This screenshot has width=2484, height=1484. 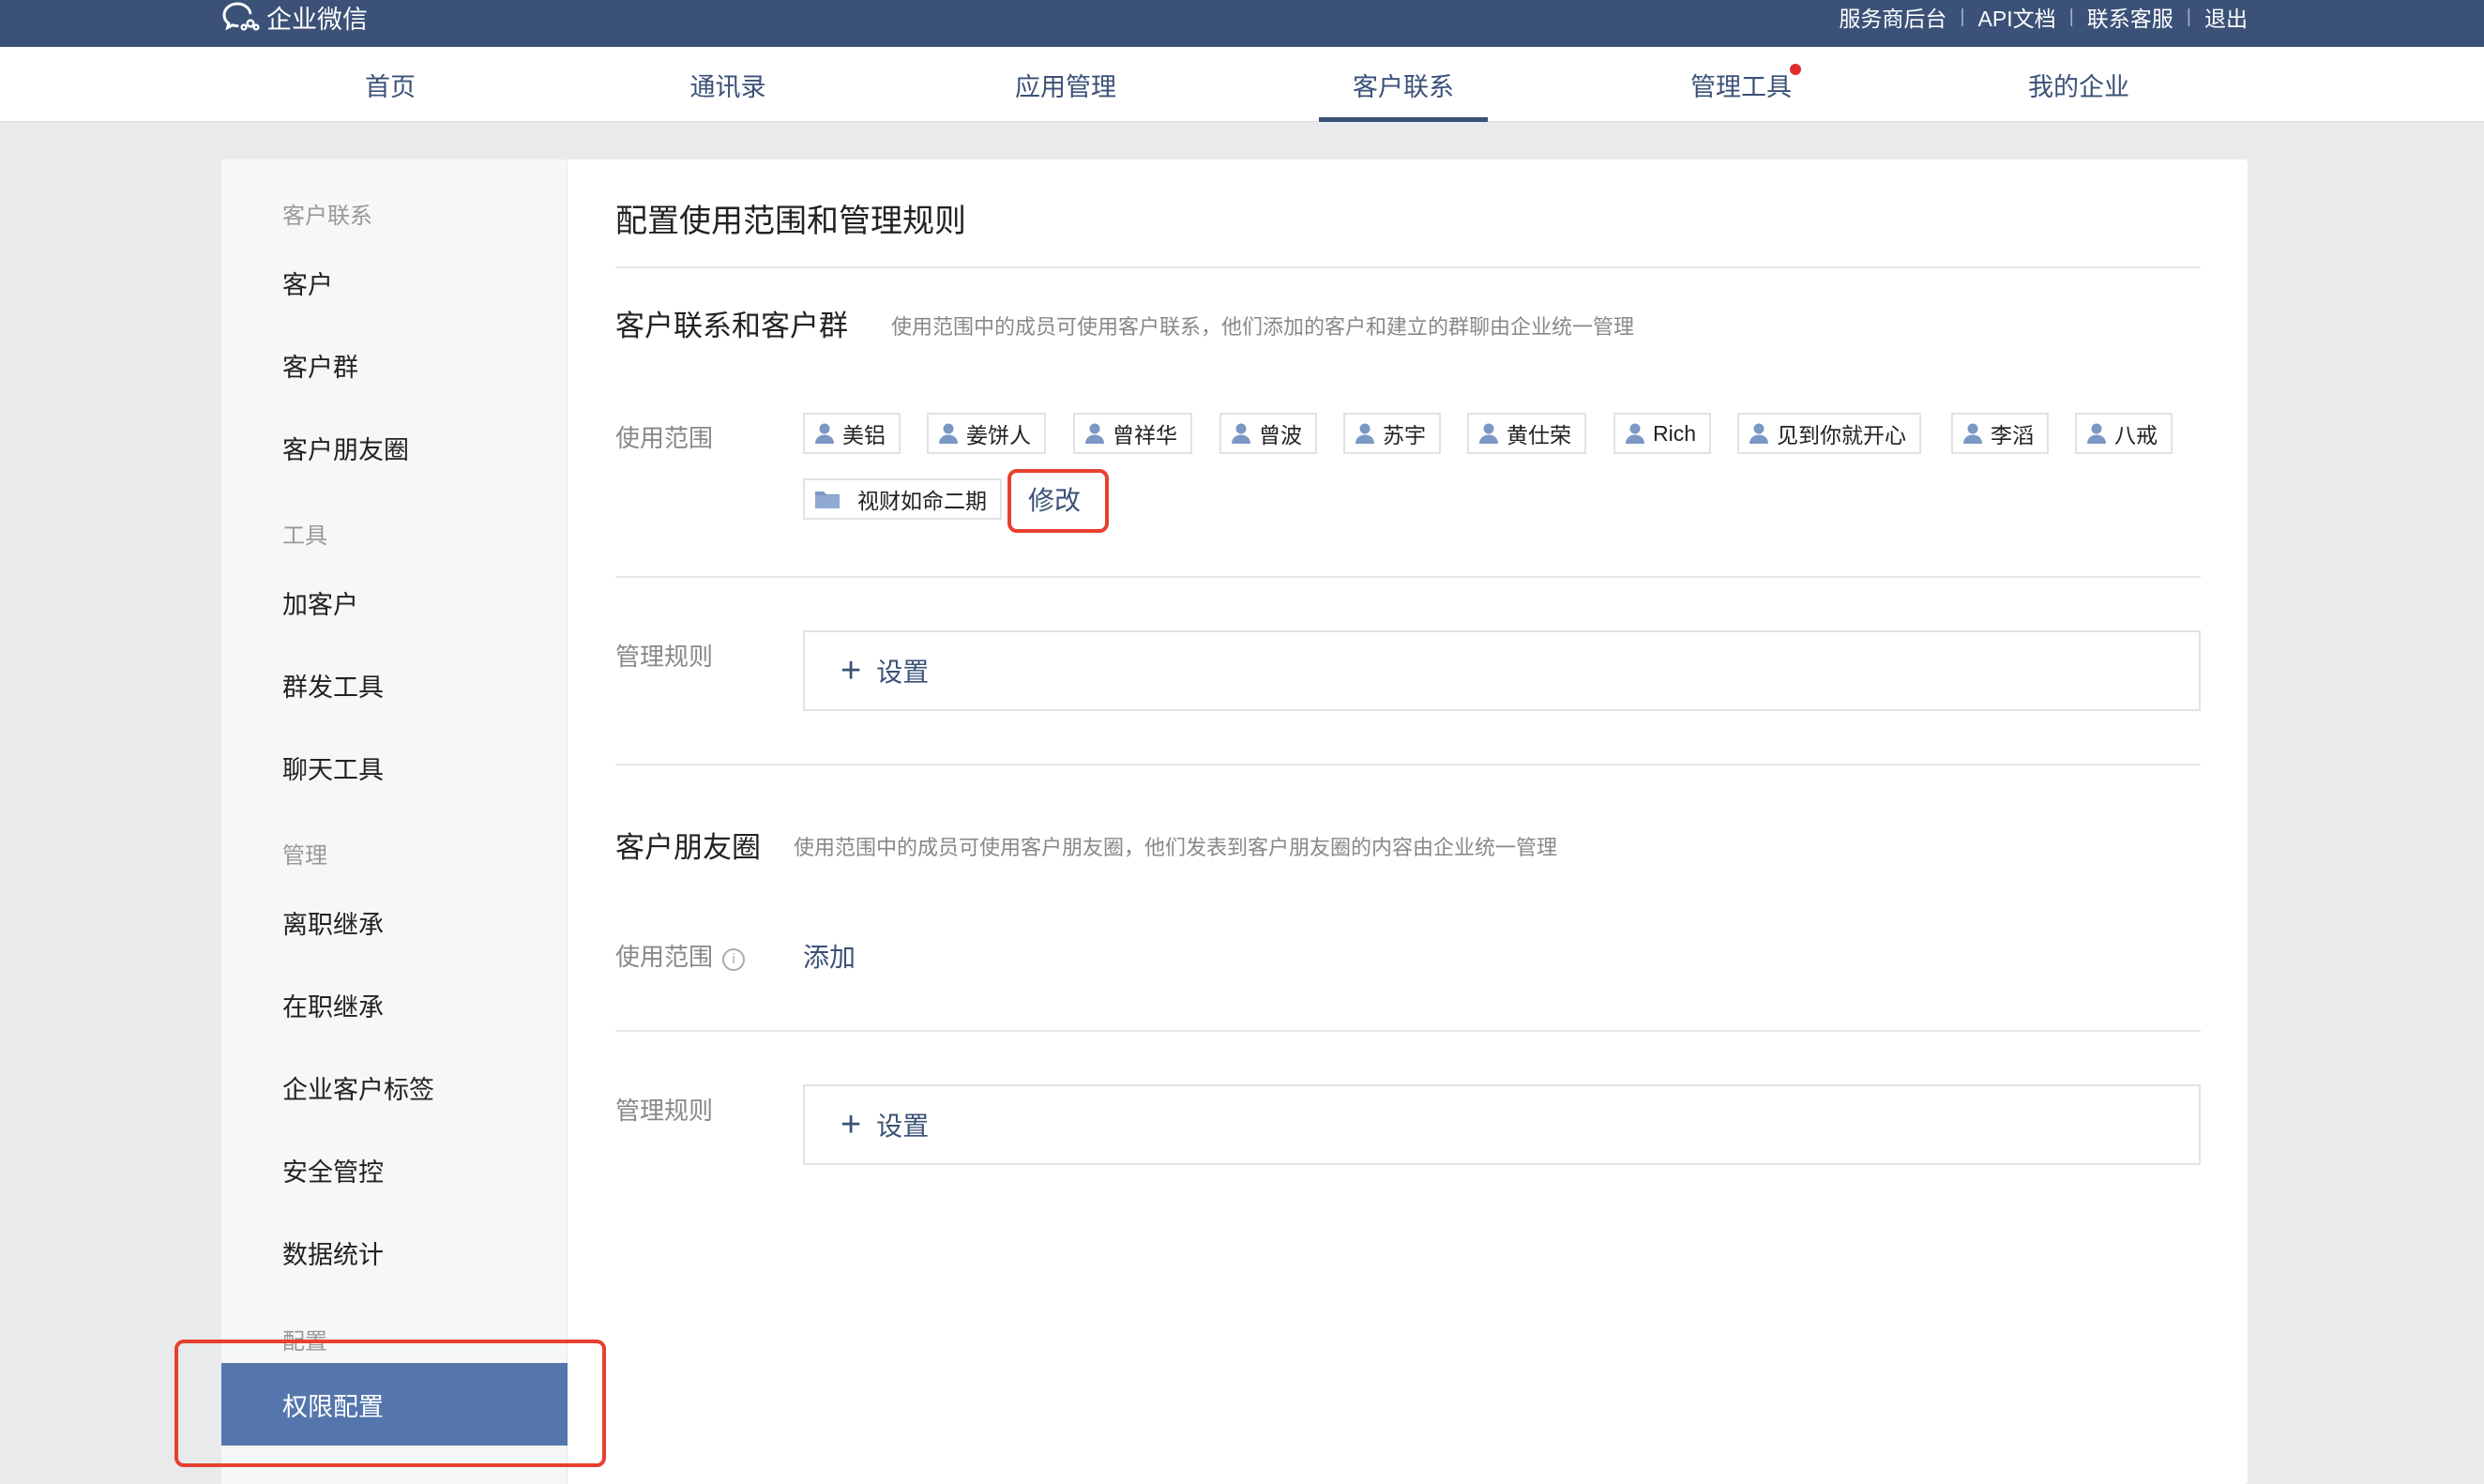 I want to click on member-tag: 见到你就开心, so click(x=1829, y=433).